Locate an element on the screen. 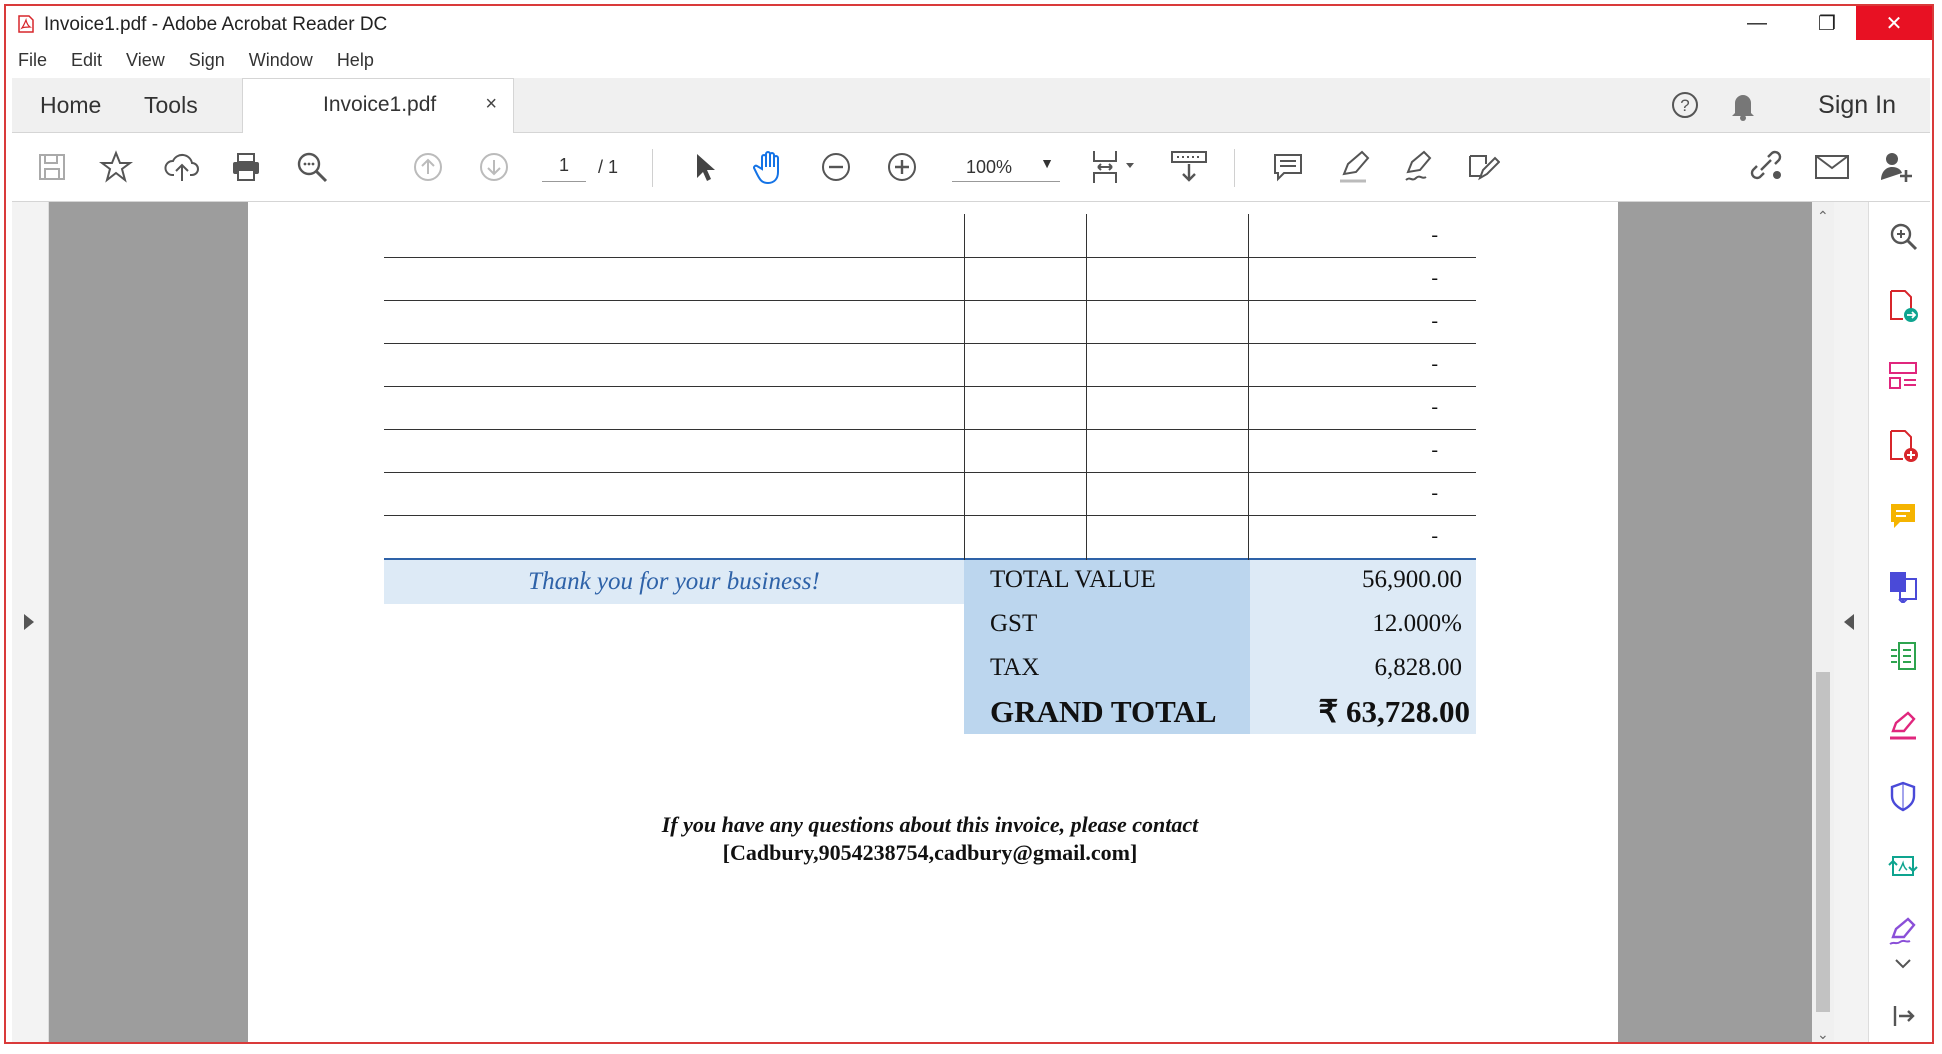  protect-shield-icon is located at coordinates (1903, 796).